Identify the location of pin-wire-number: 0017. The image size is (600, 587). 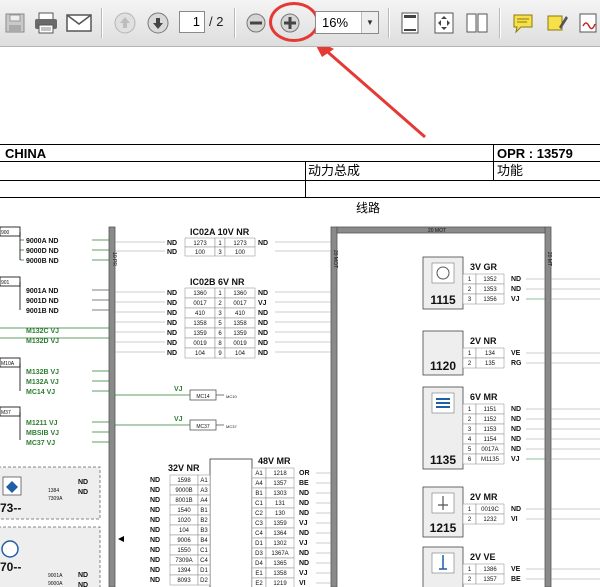
(200, 304).